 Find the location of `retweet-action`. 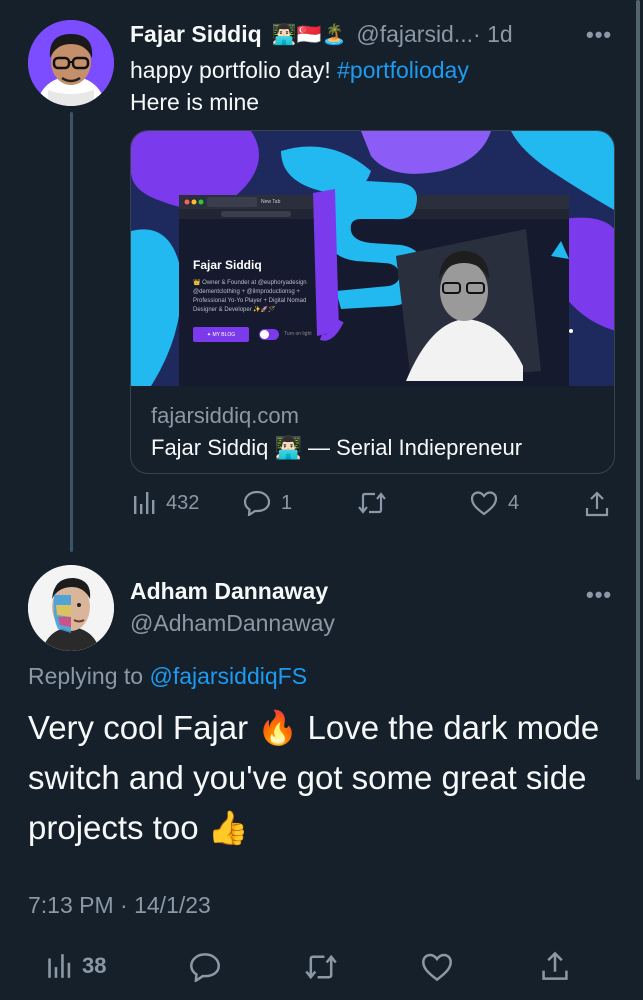

retweet-action is located at coordinates (372, 503).